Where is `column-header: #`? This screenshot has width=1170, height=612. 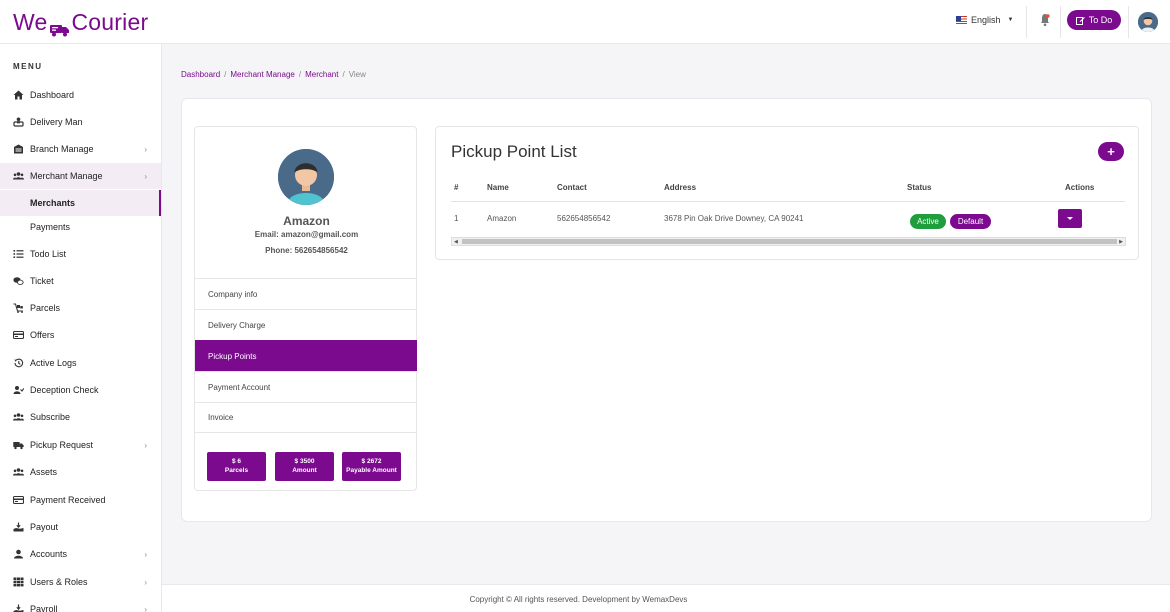 column-header: # is located at coordinates (456, 187).